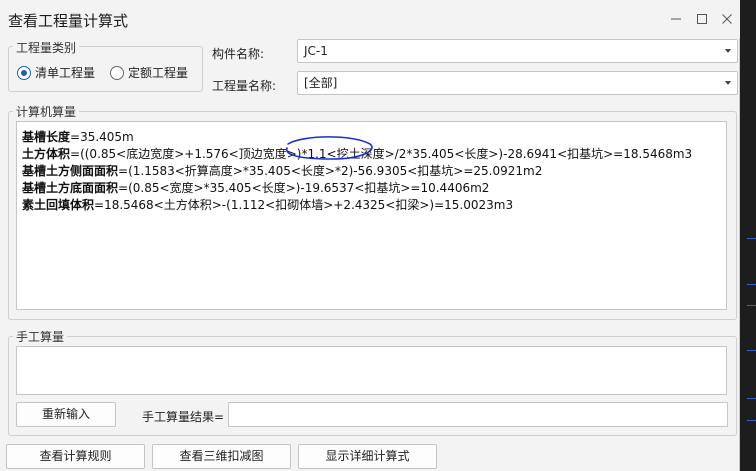  What do you see at coordinates (371, 370) in the screenshot?
I see `manual-formula-input` at bounding box center [371, 370].